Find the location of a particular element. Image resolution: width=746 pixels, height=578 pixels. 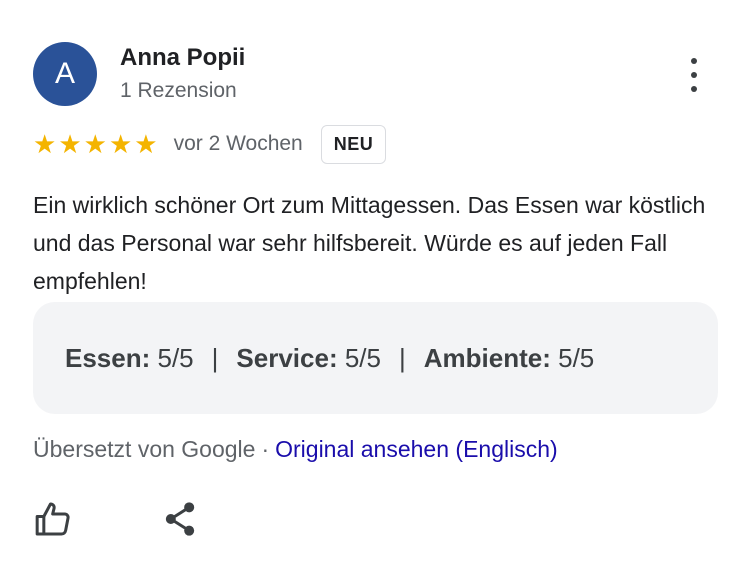

rating-ambiente: Ambiente: 5/5 is located at coordinates (509, 358).